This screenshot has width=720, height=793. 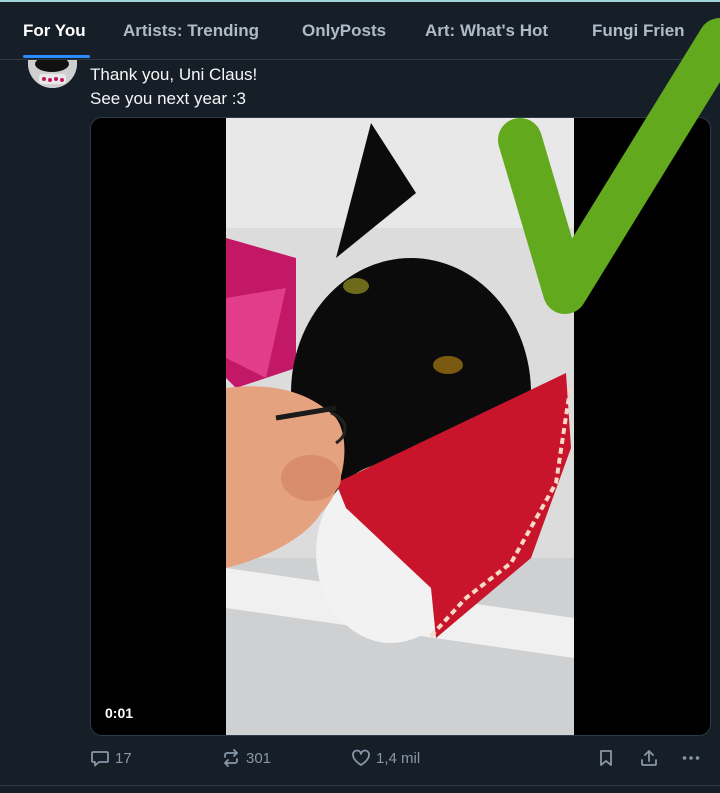 I want to click on bookmark-button, so click(x=606, y=758).